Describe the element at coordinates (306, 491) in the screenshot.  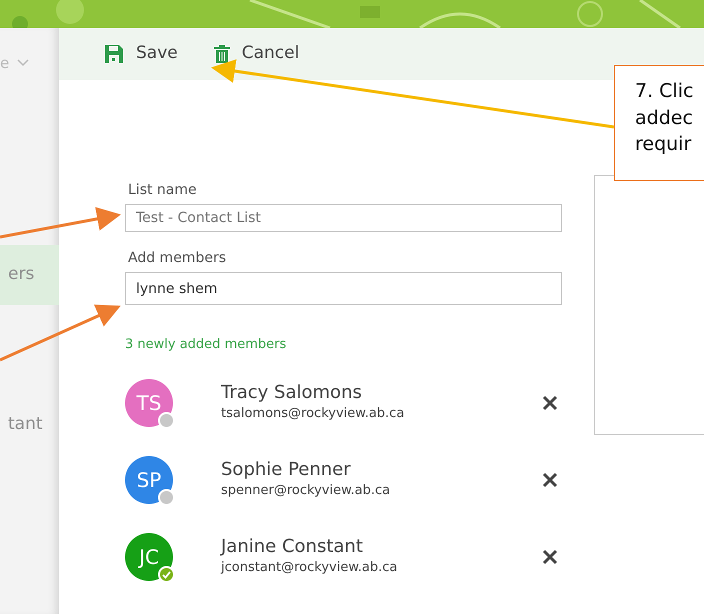
I see `member-email: spenner@rockyview.ab.ca` at that location.